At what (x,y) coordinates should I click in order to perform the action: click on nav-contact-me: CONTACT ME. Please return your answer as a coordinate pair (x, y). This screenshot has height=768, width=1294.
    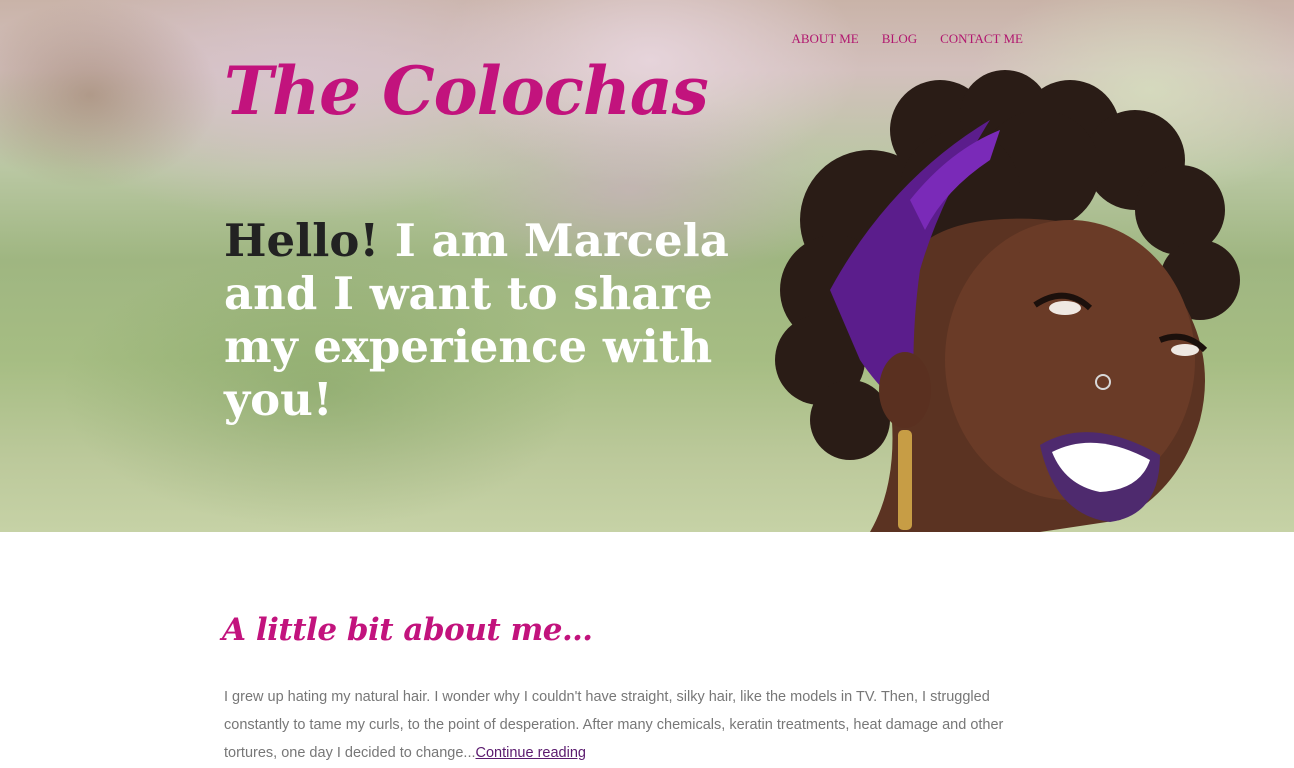
    Looking at the image, I should click on (981, 39).